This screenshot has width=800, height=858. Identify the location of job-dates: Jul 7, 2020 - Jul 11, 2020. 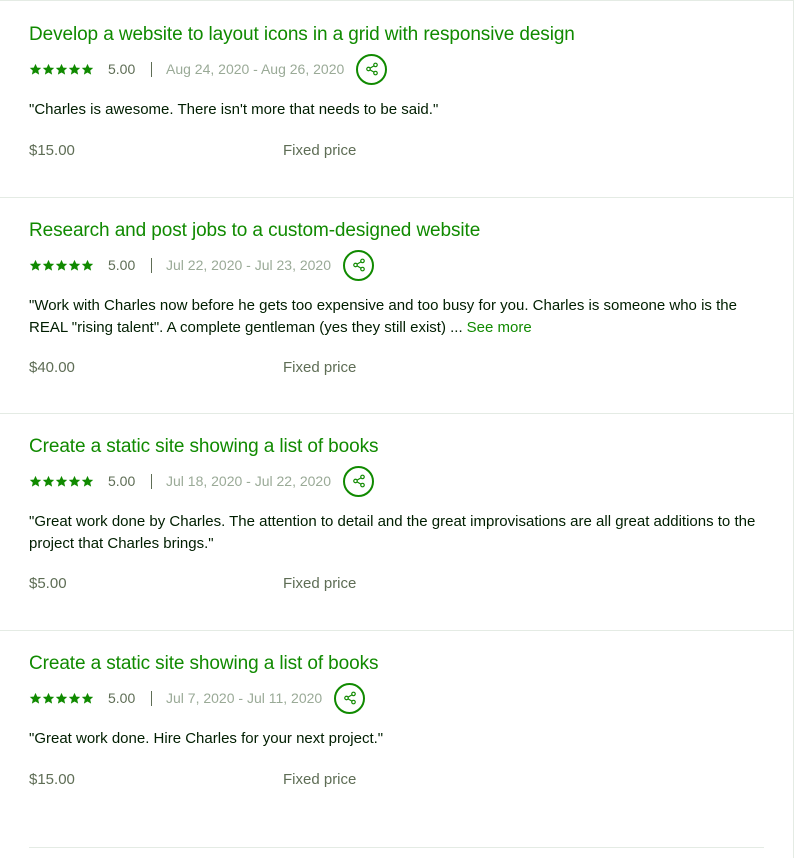
(244, 698).